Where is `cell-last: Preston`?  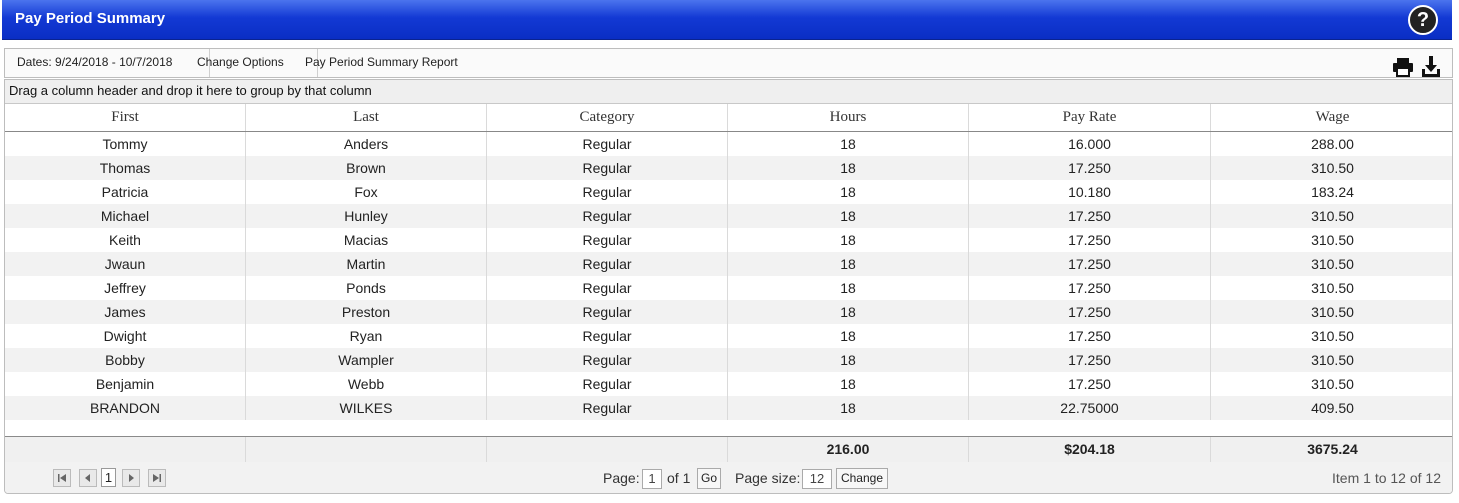 cell-last: Preston is located at coordinates (366, 312).